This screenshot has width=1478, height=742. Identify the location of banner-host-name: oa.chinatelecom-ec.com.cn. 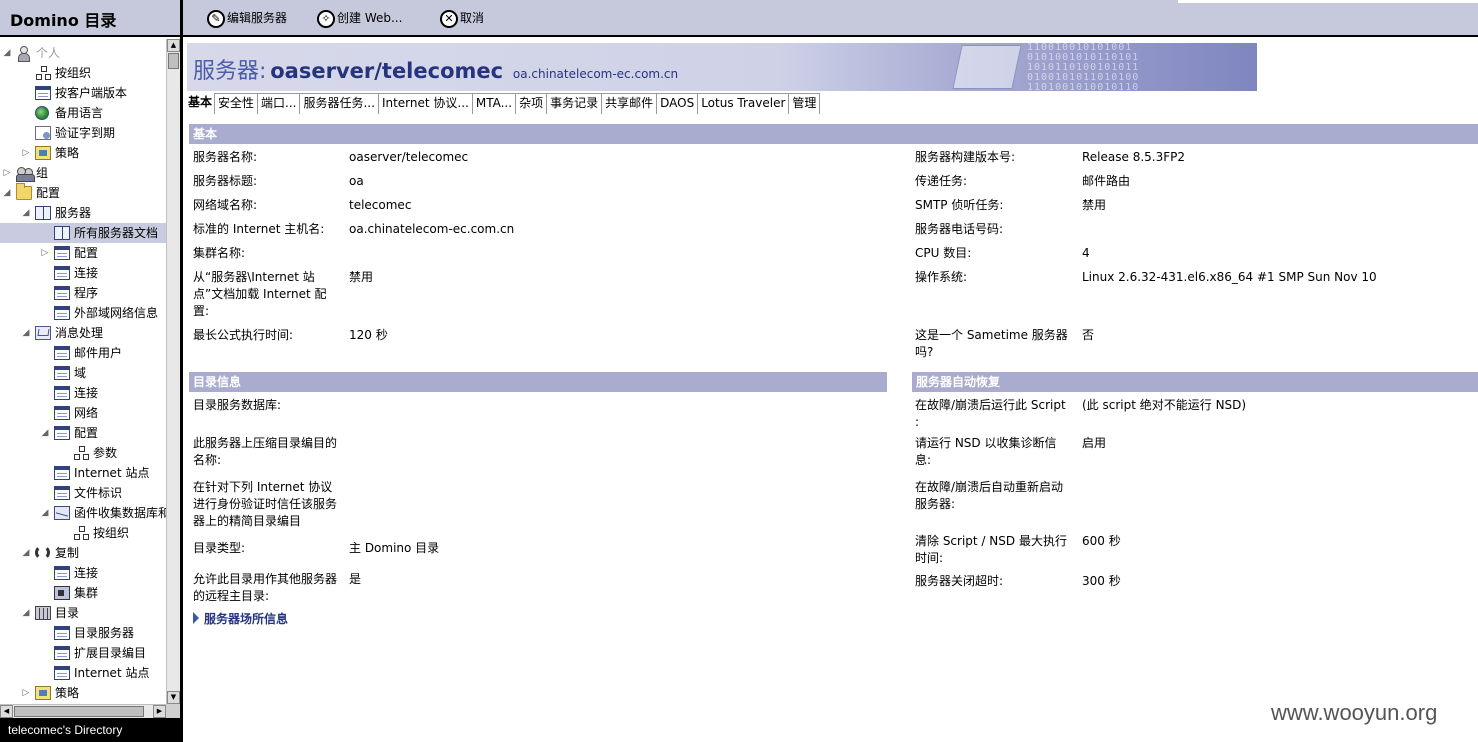
(595, 74).